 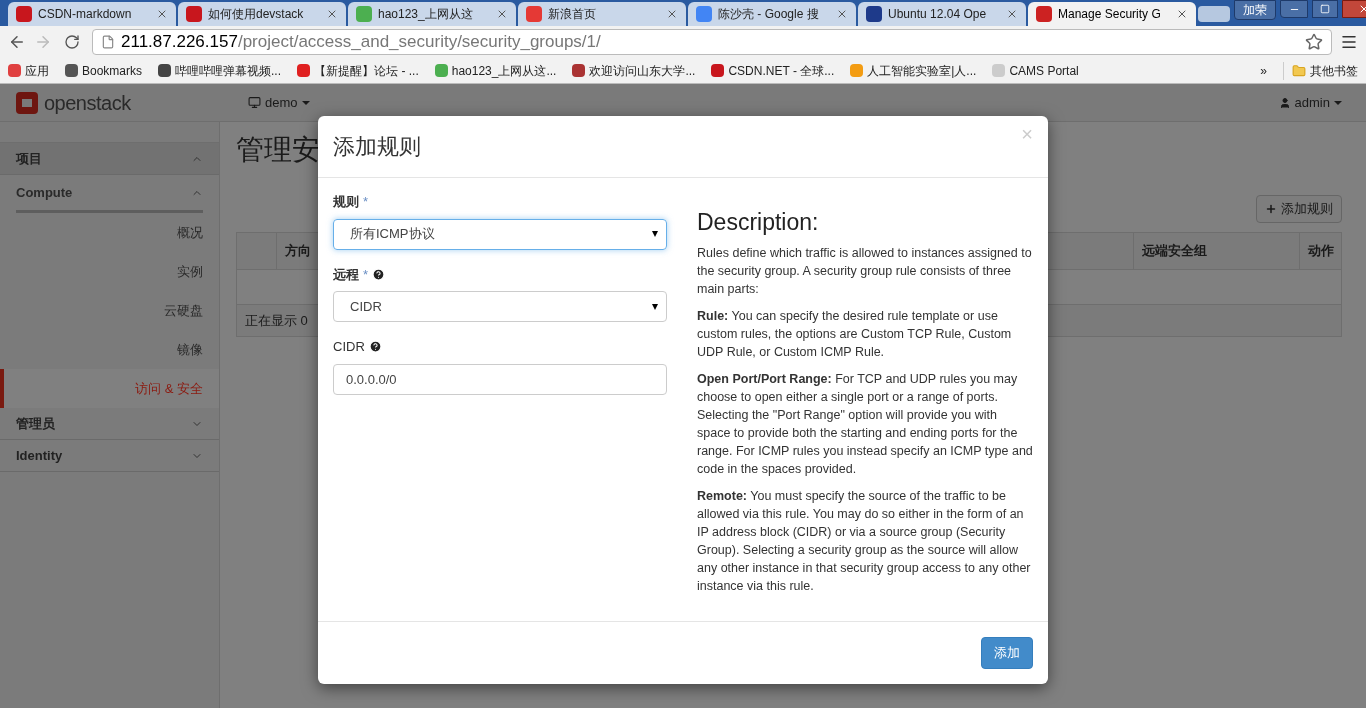 I want to click on field-label: 远程, so click(x=346, y=274).